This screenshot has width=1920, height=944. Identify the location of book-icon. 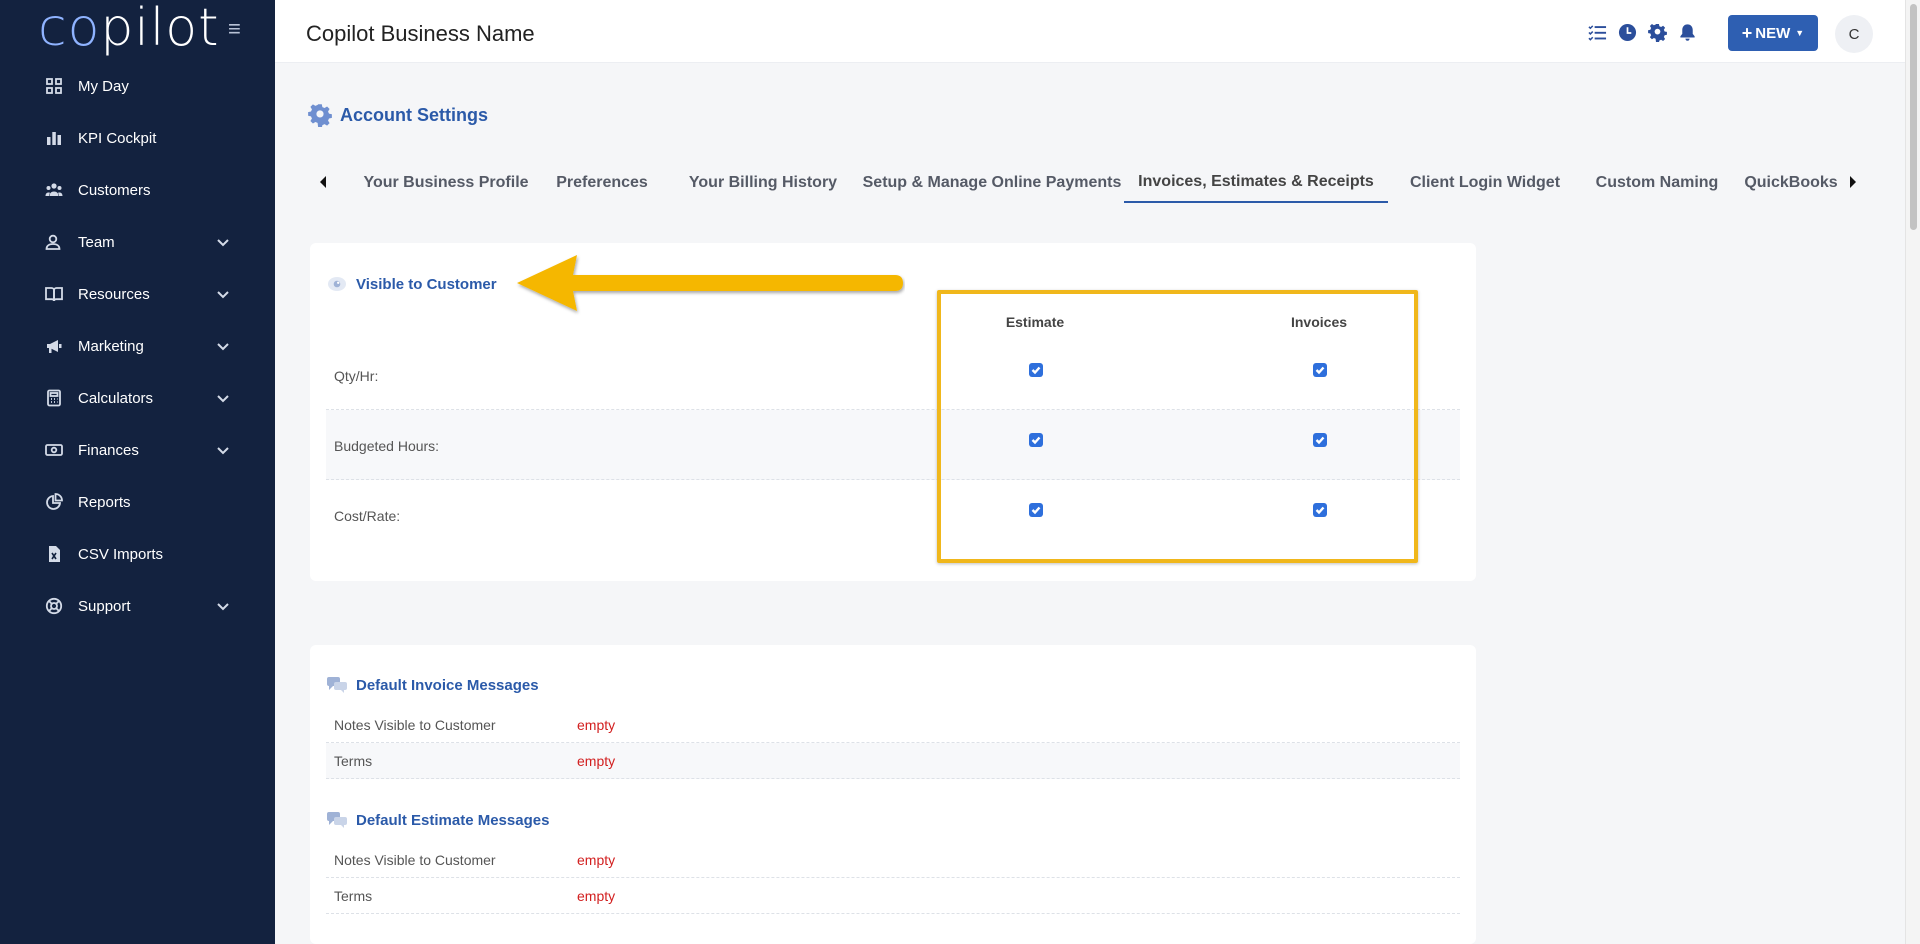
(54, 294).